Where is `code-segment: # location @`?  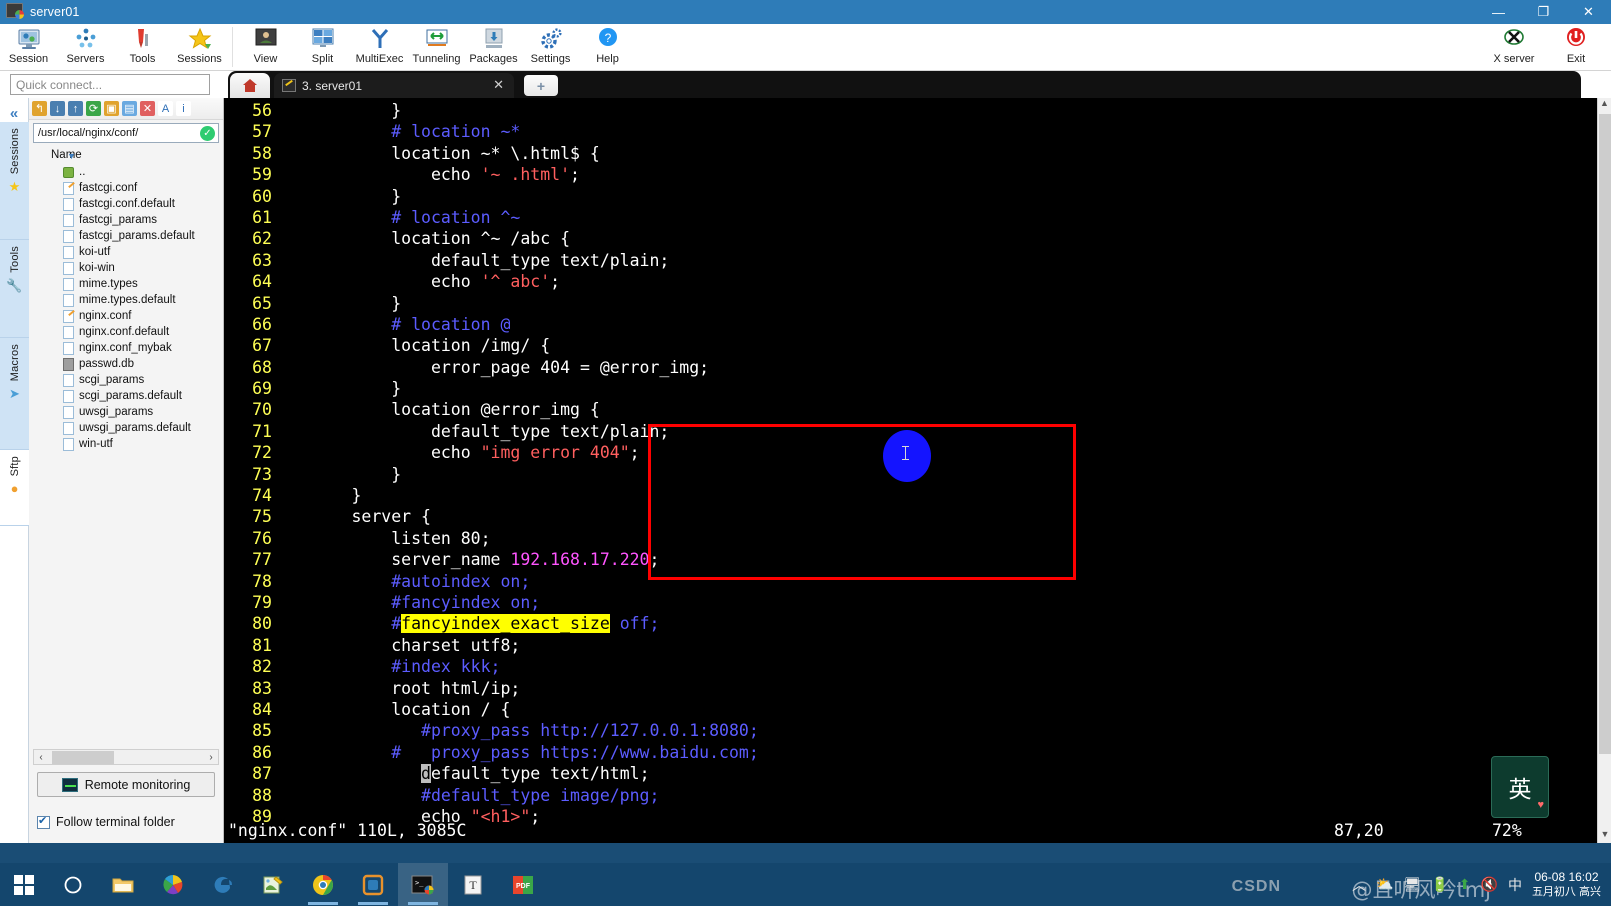
code-segment: # location @ is located at coordinates (391, 324).